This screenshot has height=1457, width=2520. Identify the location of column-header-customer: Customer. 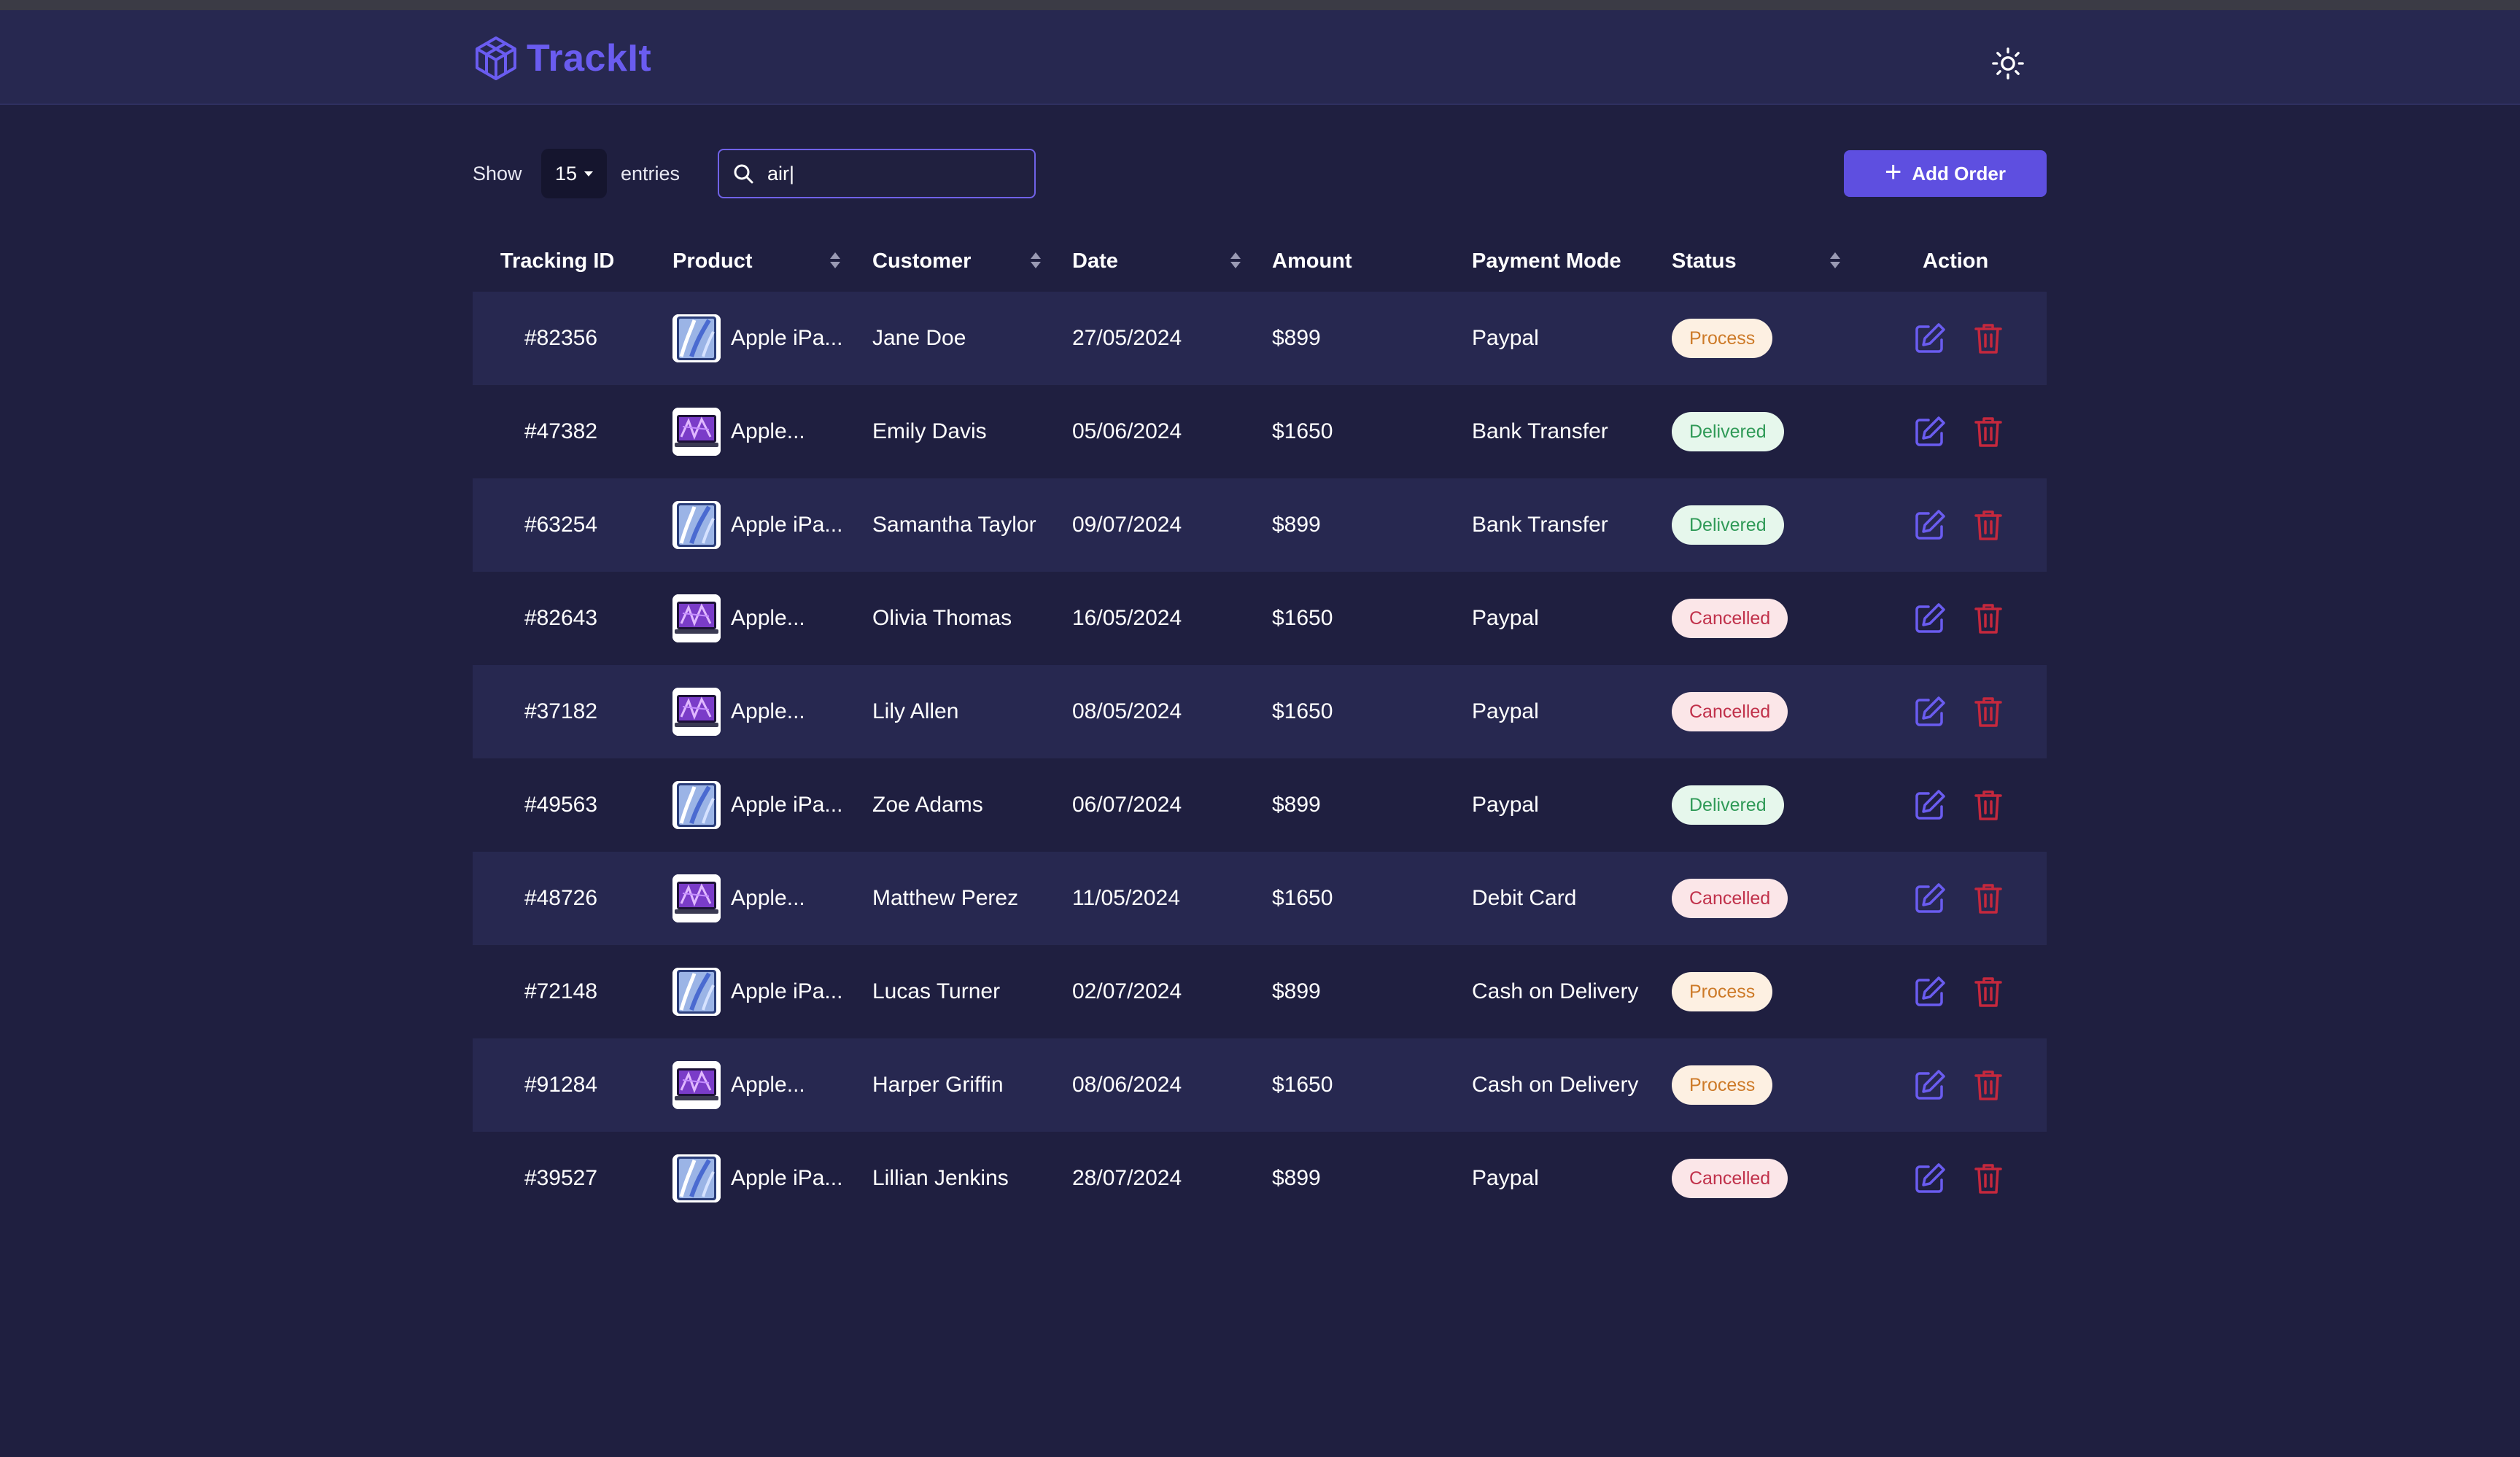
(921, 261).